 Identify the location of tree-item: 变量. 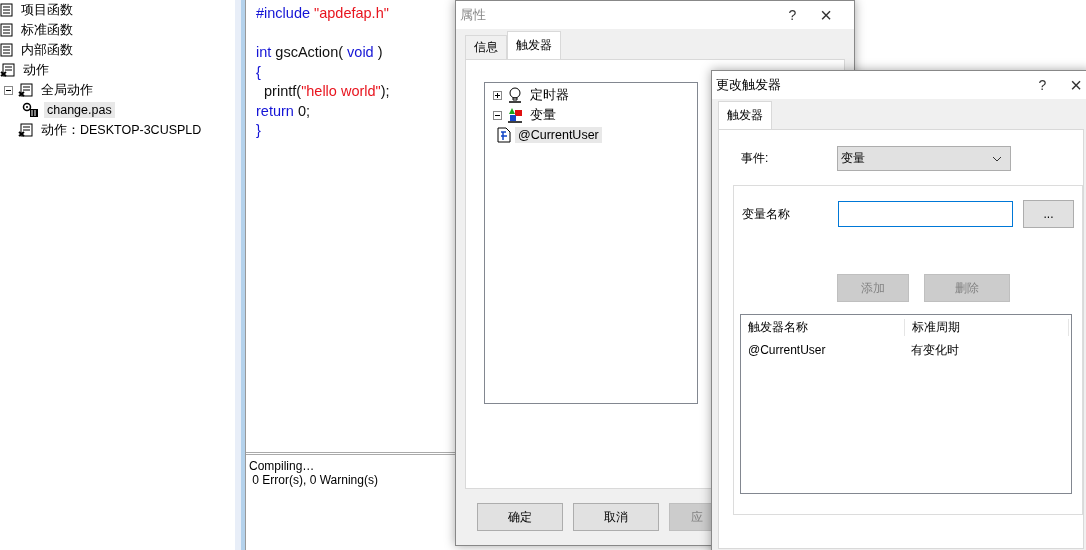
(543, 115).